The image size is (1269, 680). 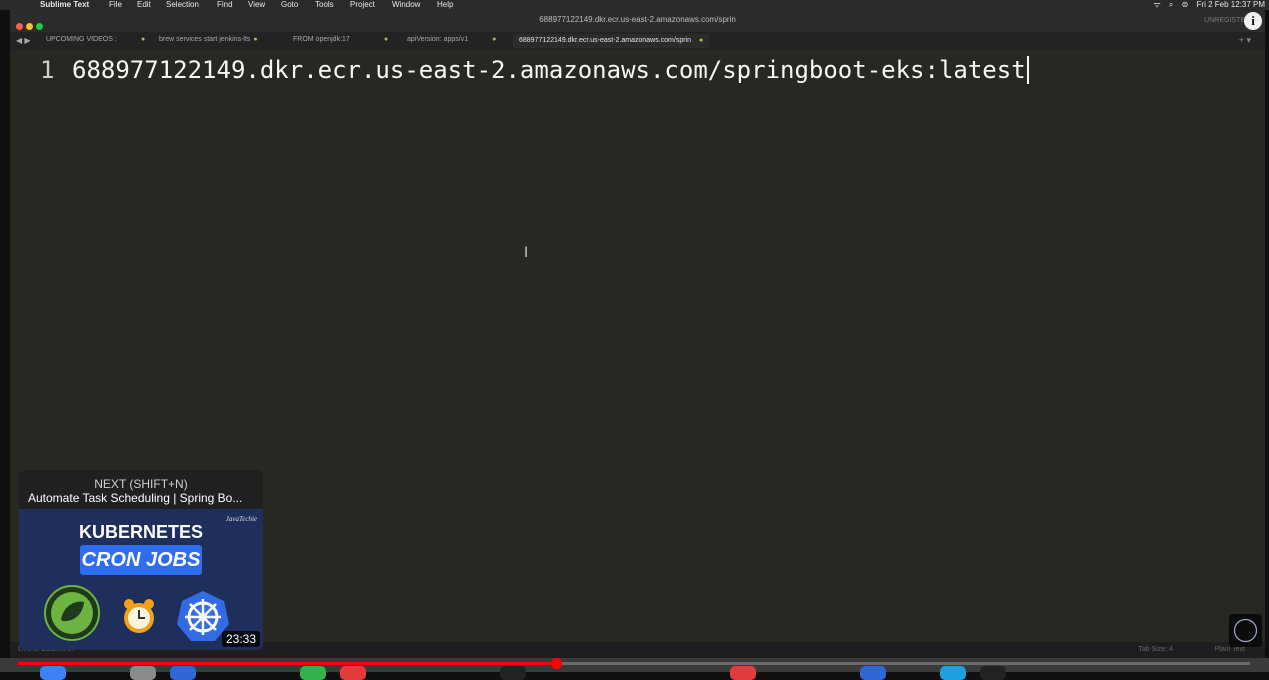 I want to click on channel-watermark-logo, so click(x=1245, y=630).